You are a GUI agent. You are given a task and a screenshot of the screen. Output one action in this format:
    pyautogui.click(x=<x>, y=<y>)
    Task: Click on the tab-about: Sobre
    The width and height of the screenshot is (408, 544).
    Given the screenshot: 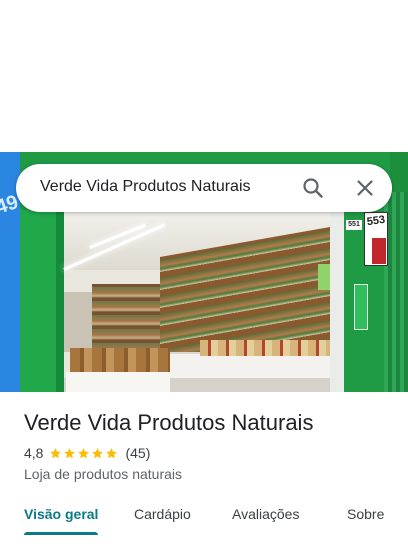 What is the action you would take?
    pyautogui.click(x=365, y=514)
    